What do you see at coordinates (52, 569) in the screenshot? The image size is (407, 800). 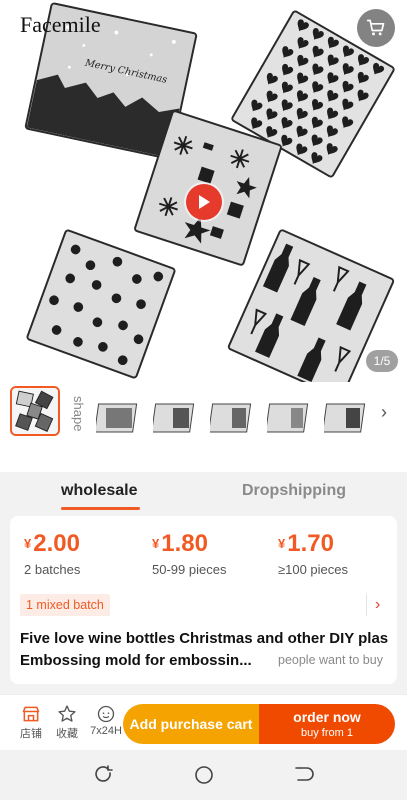 I see `tier-quantity: 2 batches` at bounding box center [52, 569].